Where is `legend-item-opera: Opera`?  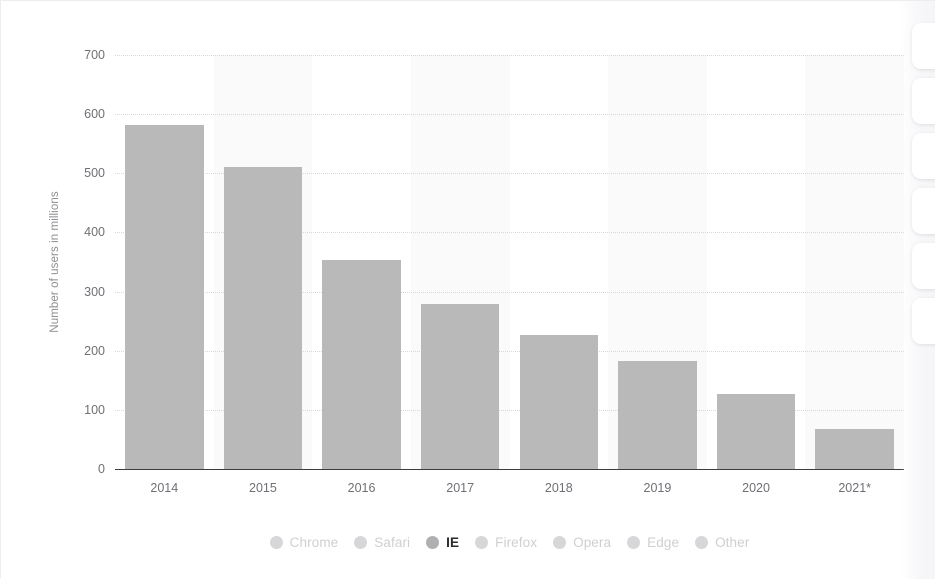
legend-item-opera: Opera is located at coordinates (582, 542).